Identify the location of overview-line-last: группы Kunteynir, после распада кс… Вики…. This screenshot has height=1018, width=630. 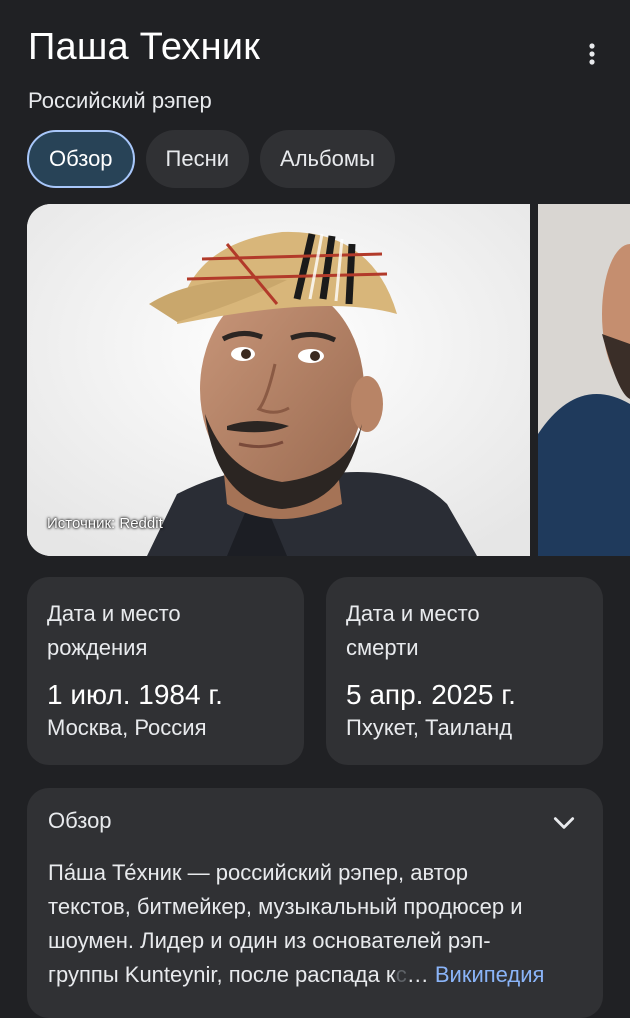
(318, 975).